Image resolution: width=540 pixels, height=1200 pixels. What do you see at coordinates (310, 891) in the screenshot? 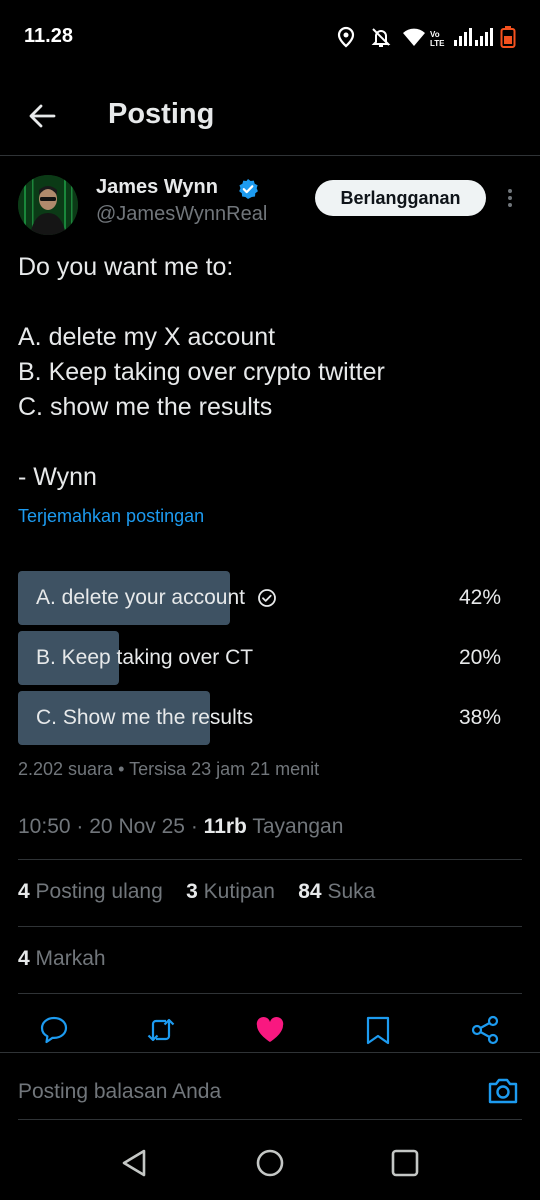
I see `likes-count: 84` at bounding box center [310, 891].